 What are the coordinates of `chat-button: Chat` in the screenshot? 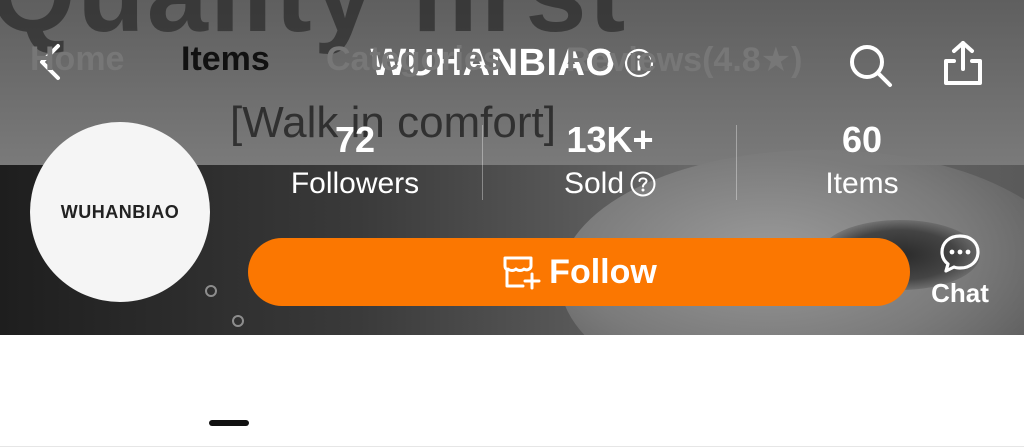 It's located at (960, 272).